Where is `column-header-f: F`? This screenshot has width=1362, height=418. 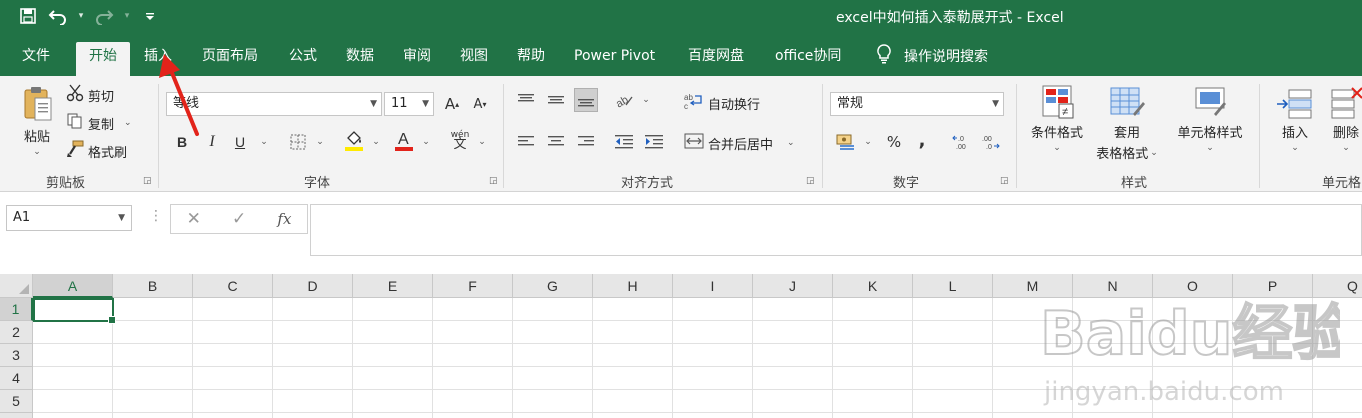
column-header-f: F is located at coordinates (473, 286).